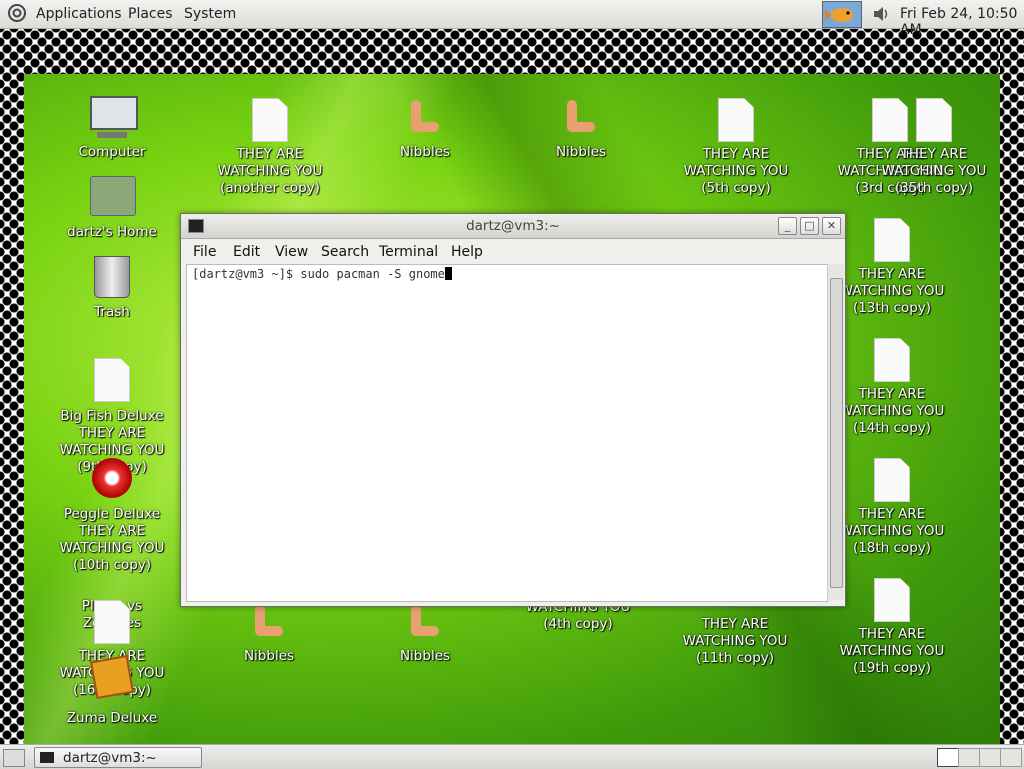 This screenshot has height=769, width=1024. I want to click on fish-applet-icon, so click(842, 14).